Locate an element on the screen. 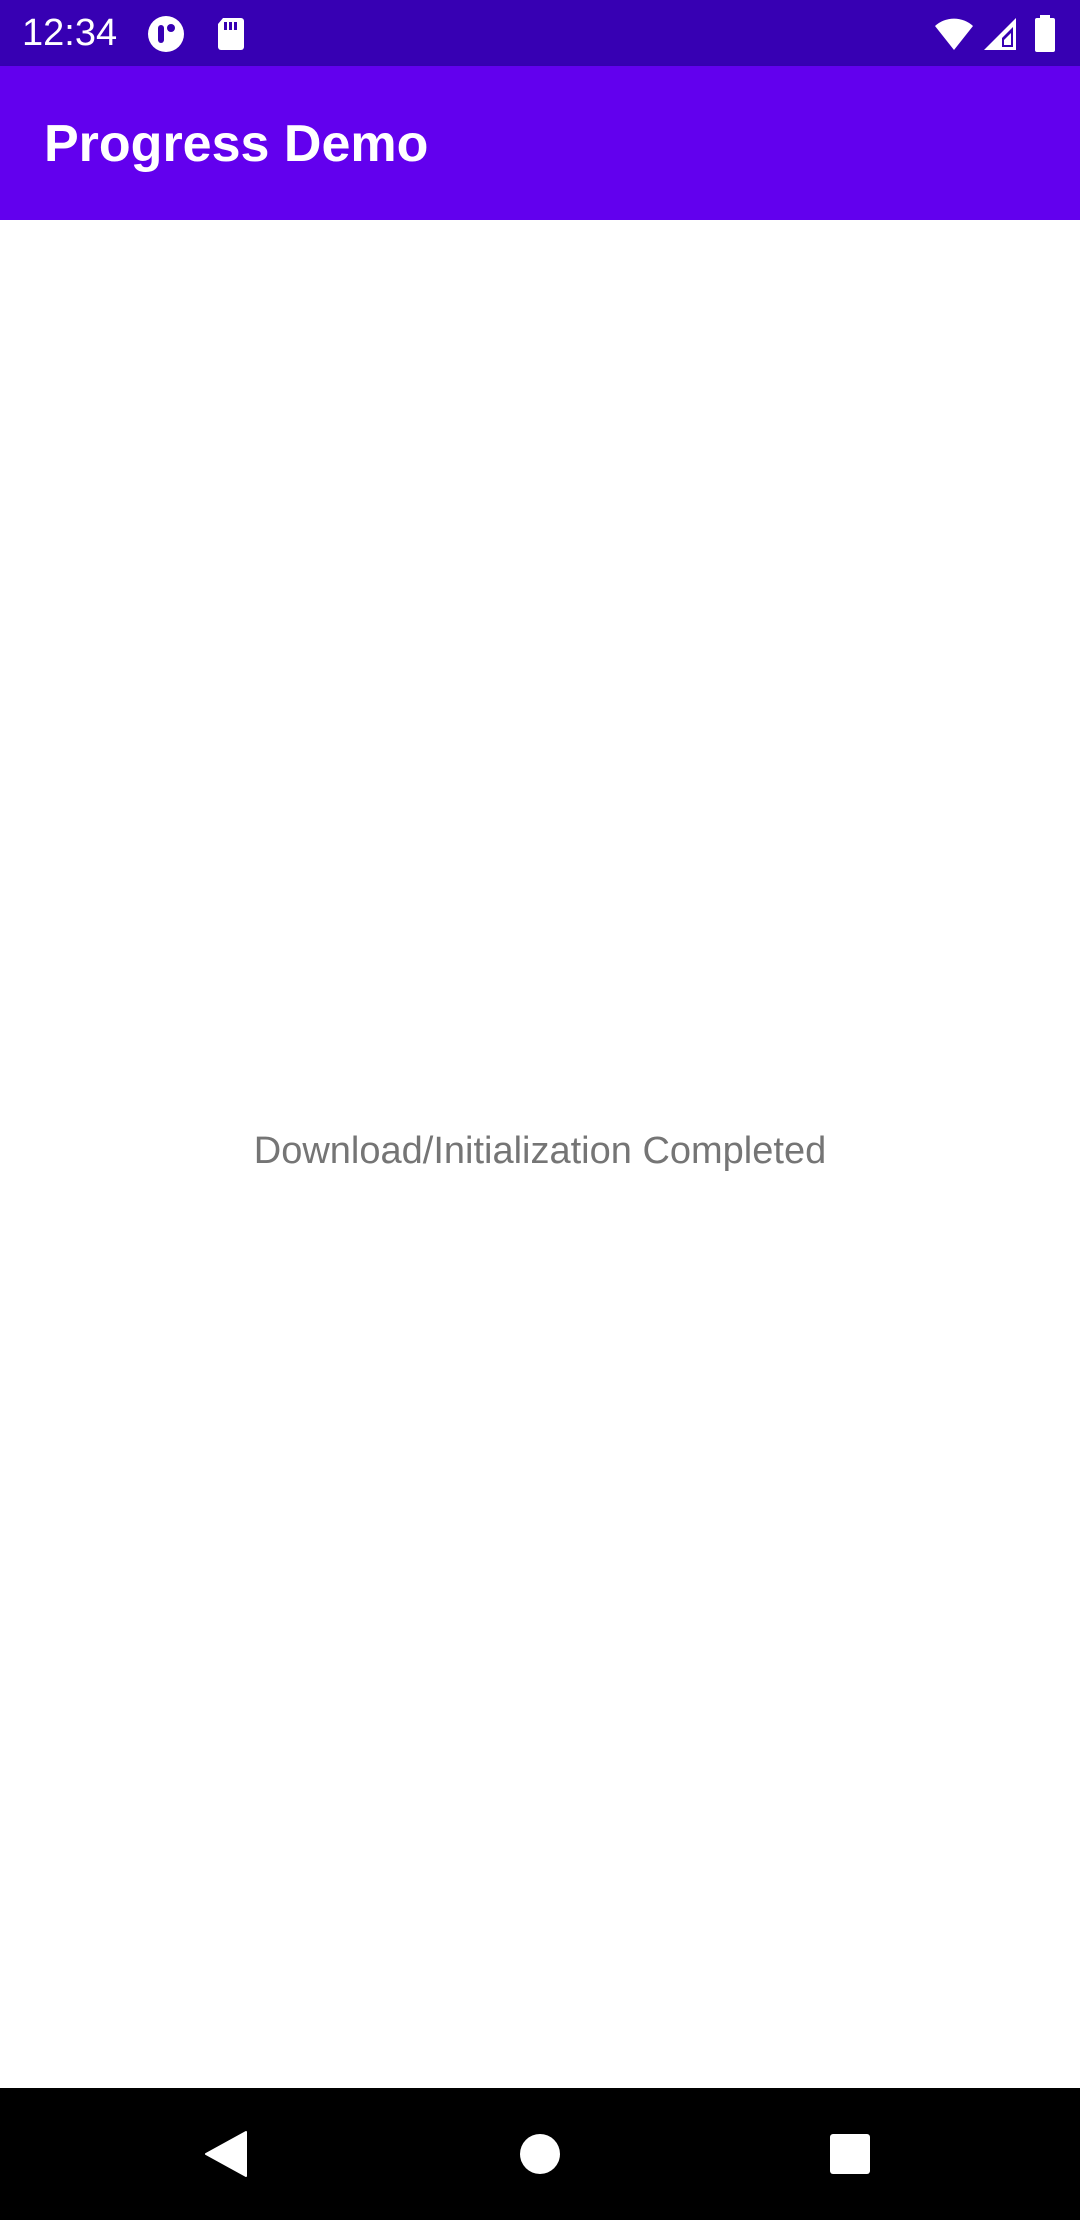 The image size is (1080, 2220). cell-signal-icon is located at coordinates (1000, 34).